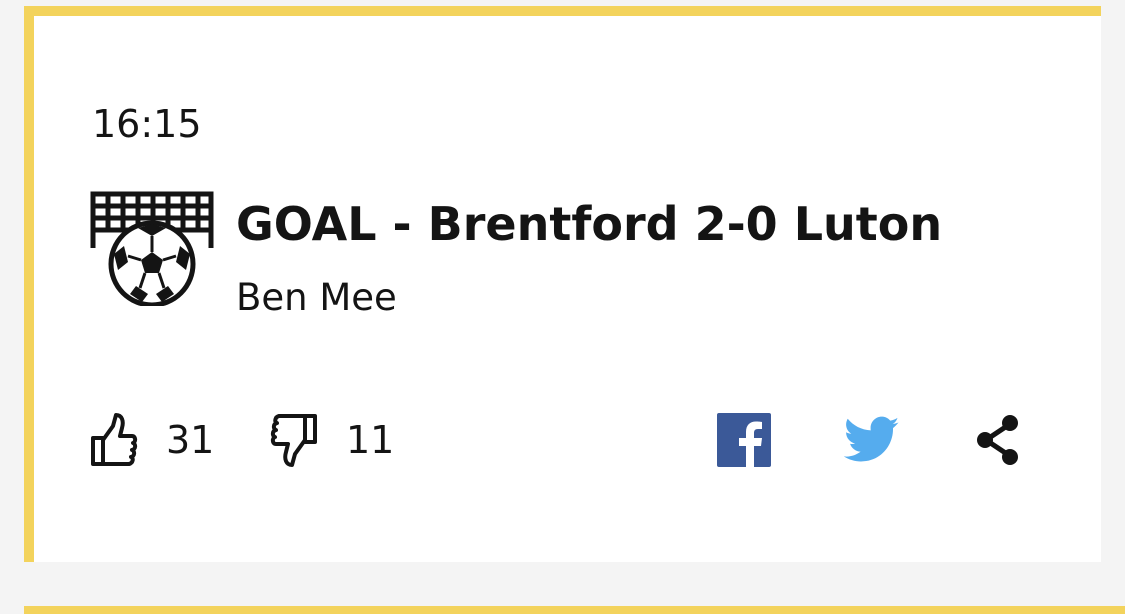  I want to click on dislike-button: 11, so click(332, 440).